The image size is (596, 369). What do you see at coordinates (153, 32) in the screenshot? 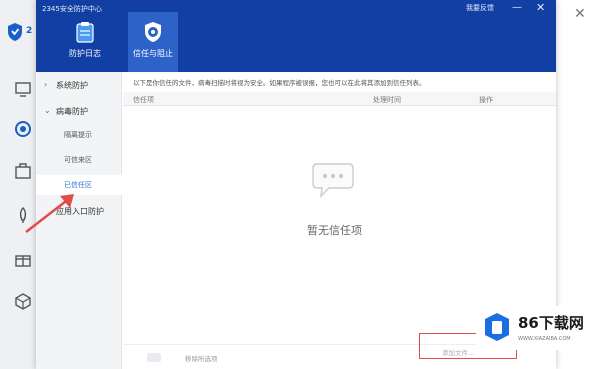
I see `shield-gear-icon` at bounding box center [153, 32].